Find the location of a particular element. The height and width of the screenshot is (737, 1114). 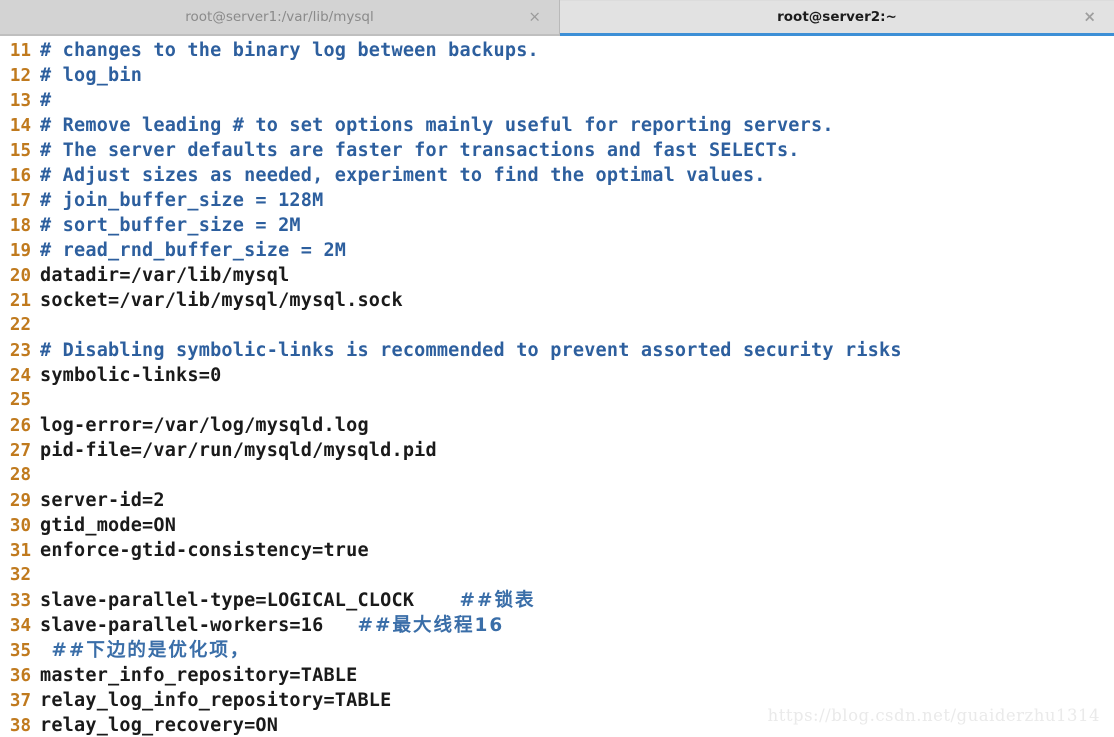

code-token: datadir=/var/lib/mysql is located at coordinates (165, 275).